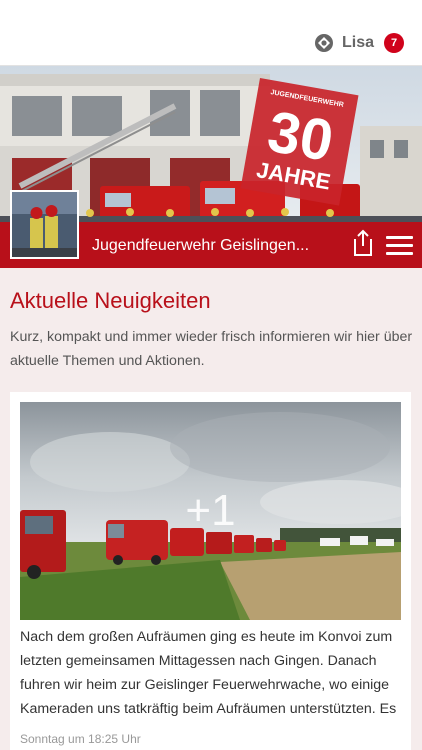 This screenshot has height=750, width=422. What do you see at coordinates (80, 739) in the screenshot?
I see `post-timestamp: Sonntag um 18:25 Uhr` at bounding box center [80, 739].